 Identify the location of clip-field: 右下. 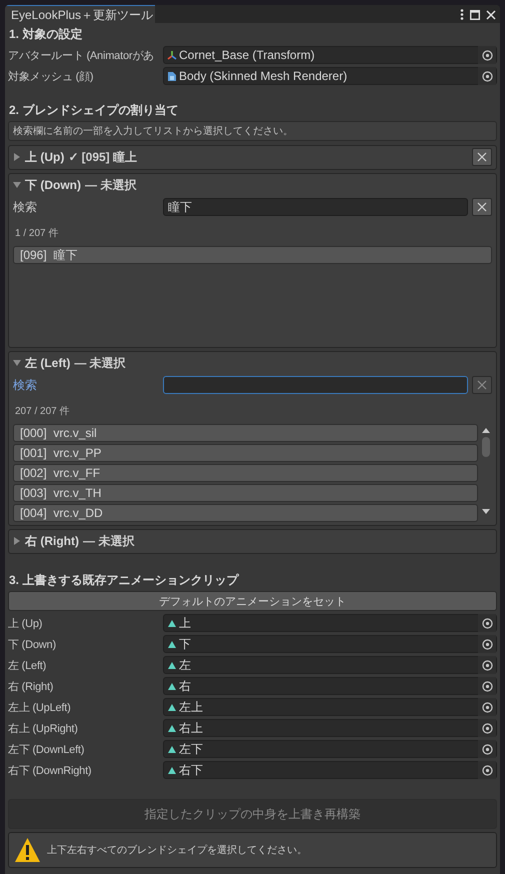
(330, 770).